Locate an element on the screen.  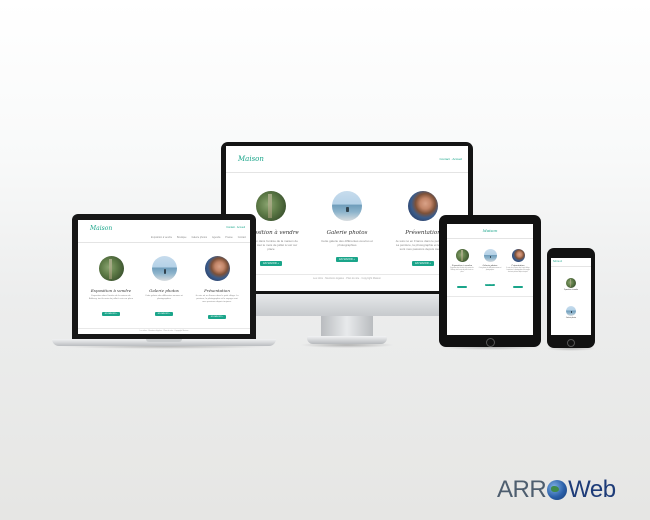
nav-item-presse: Presse is located at coordinates (228, 237).